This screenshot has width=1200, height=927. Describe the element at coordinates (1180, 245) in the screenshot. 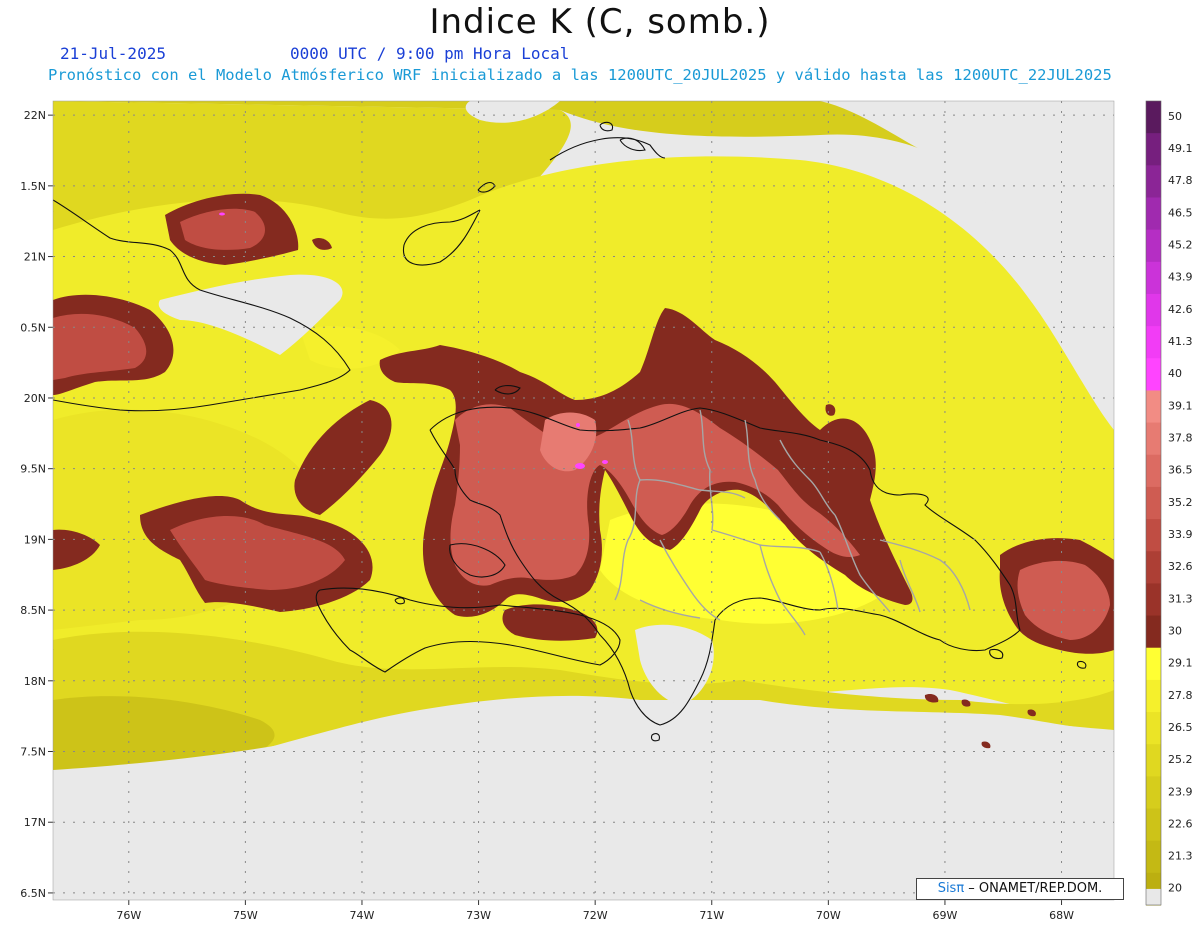

I see `colorbar-label: 45.2` at that location.